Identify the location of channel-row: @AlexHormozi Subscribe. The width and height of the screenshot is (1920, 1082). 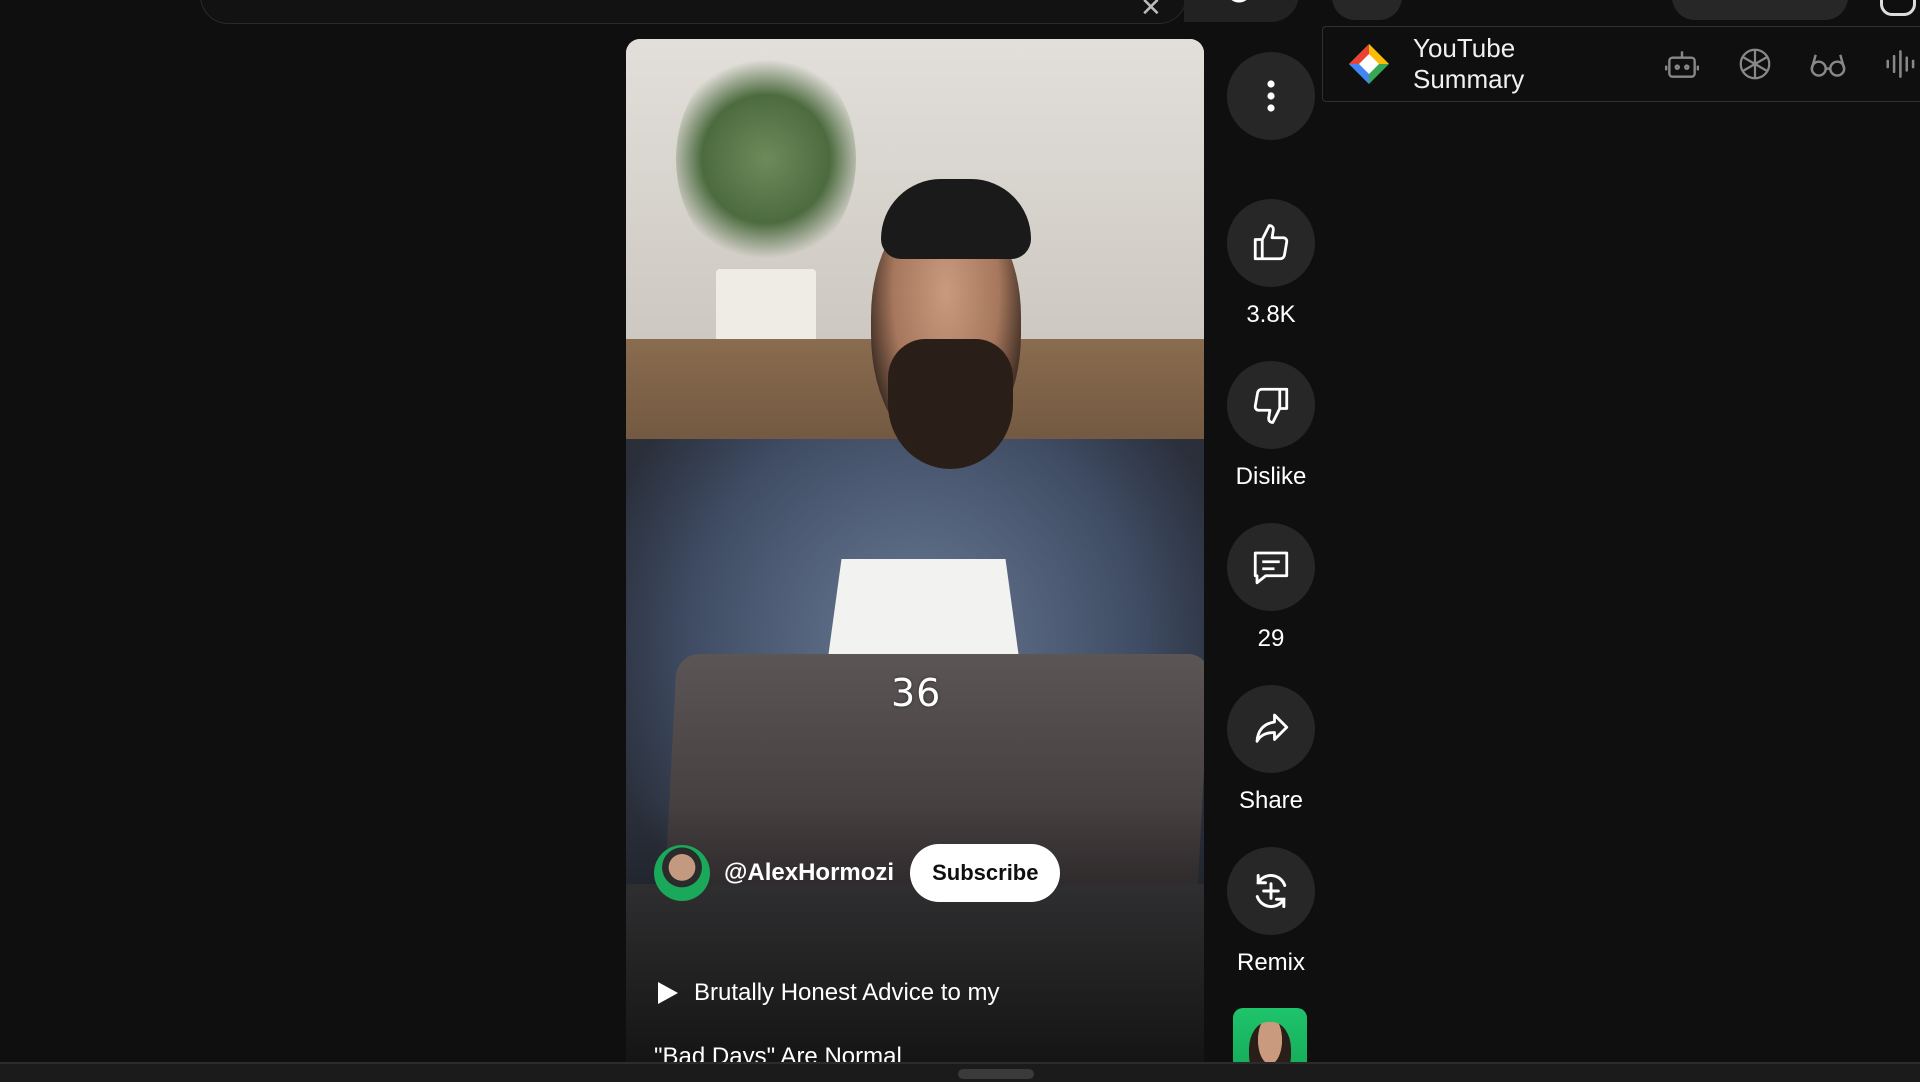
(857, 873).